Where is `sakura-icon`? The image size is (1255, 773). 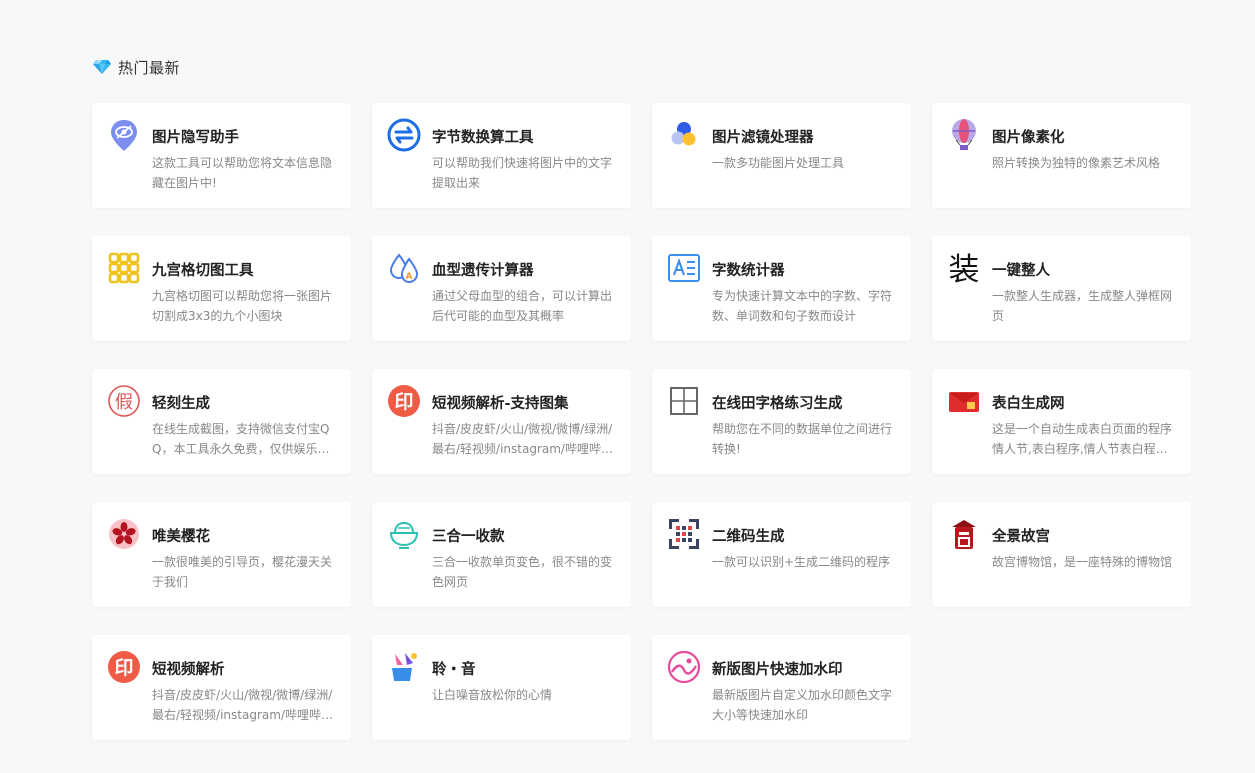
sakura-icon is located at coordinates (124, 534).